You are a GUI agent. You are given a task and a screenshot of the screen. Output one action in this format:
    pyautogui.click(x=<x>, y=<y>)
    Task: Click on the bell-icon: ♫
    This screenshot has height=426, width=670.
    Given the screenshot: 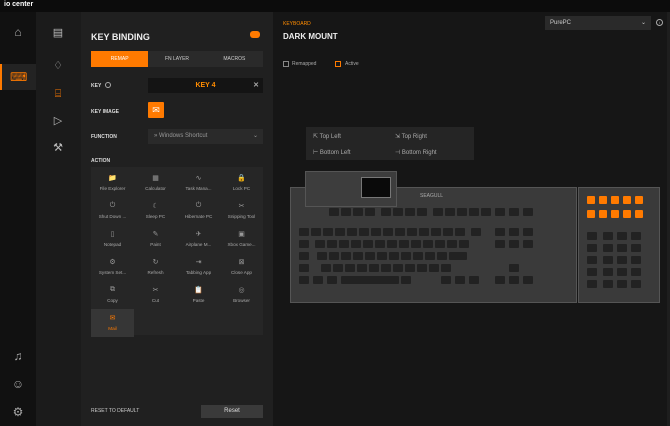 What is the action you would take?
    pyautogui.click(x=18, y=356)
    